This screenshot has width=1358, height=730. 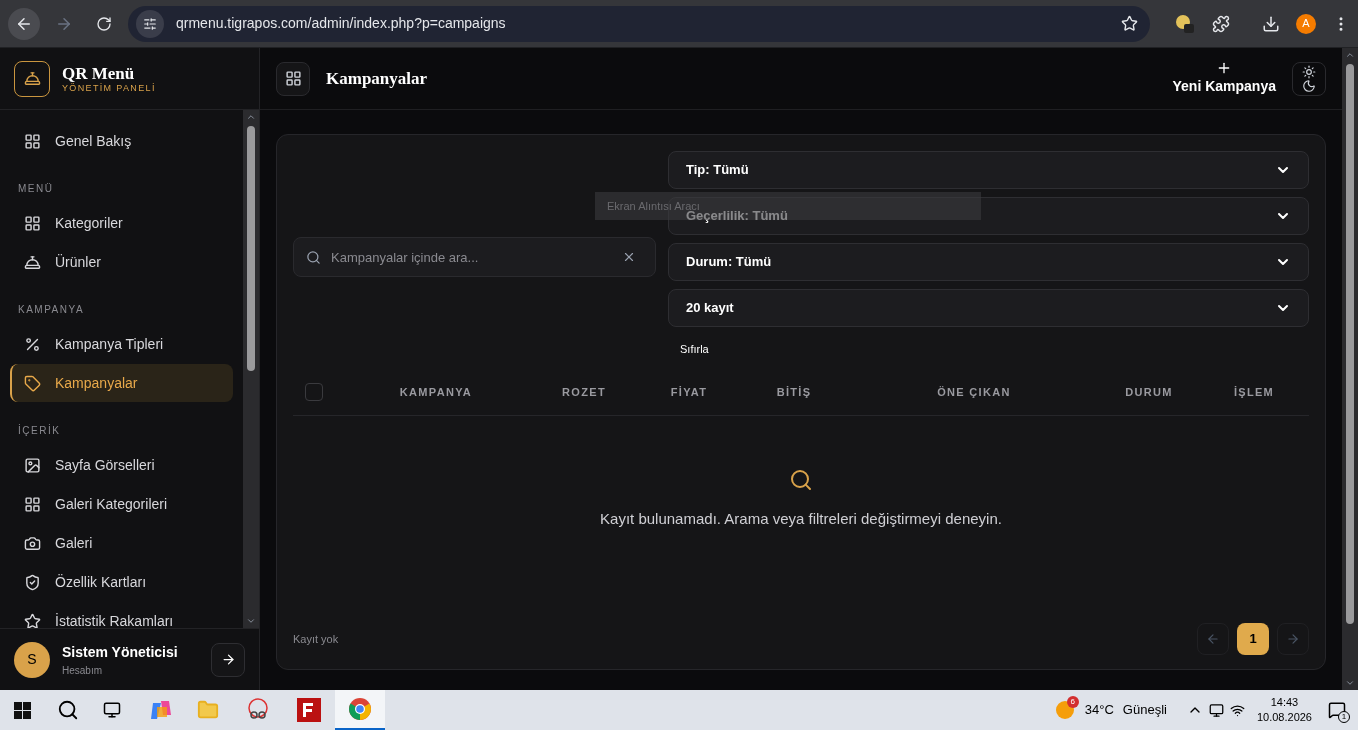 What do you see at coordinates (1072, 702) in the screenshot?
I see `weather-badge: 6` at bounding box center [1072, 702].